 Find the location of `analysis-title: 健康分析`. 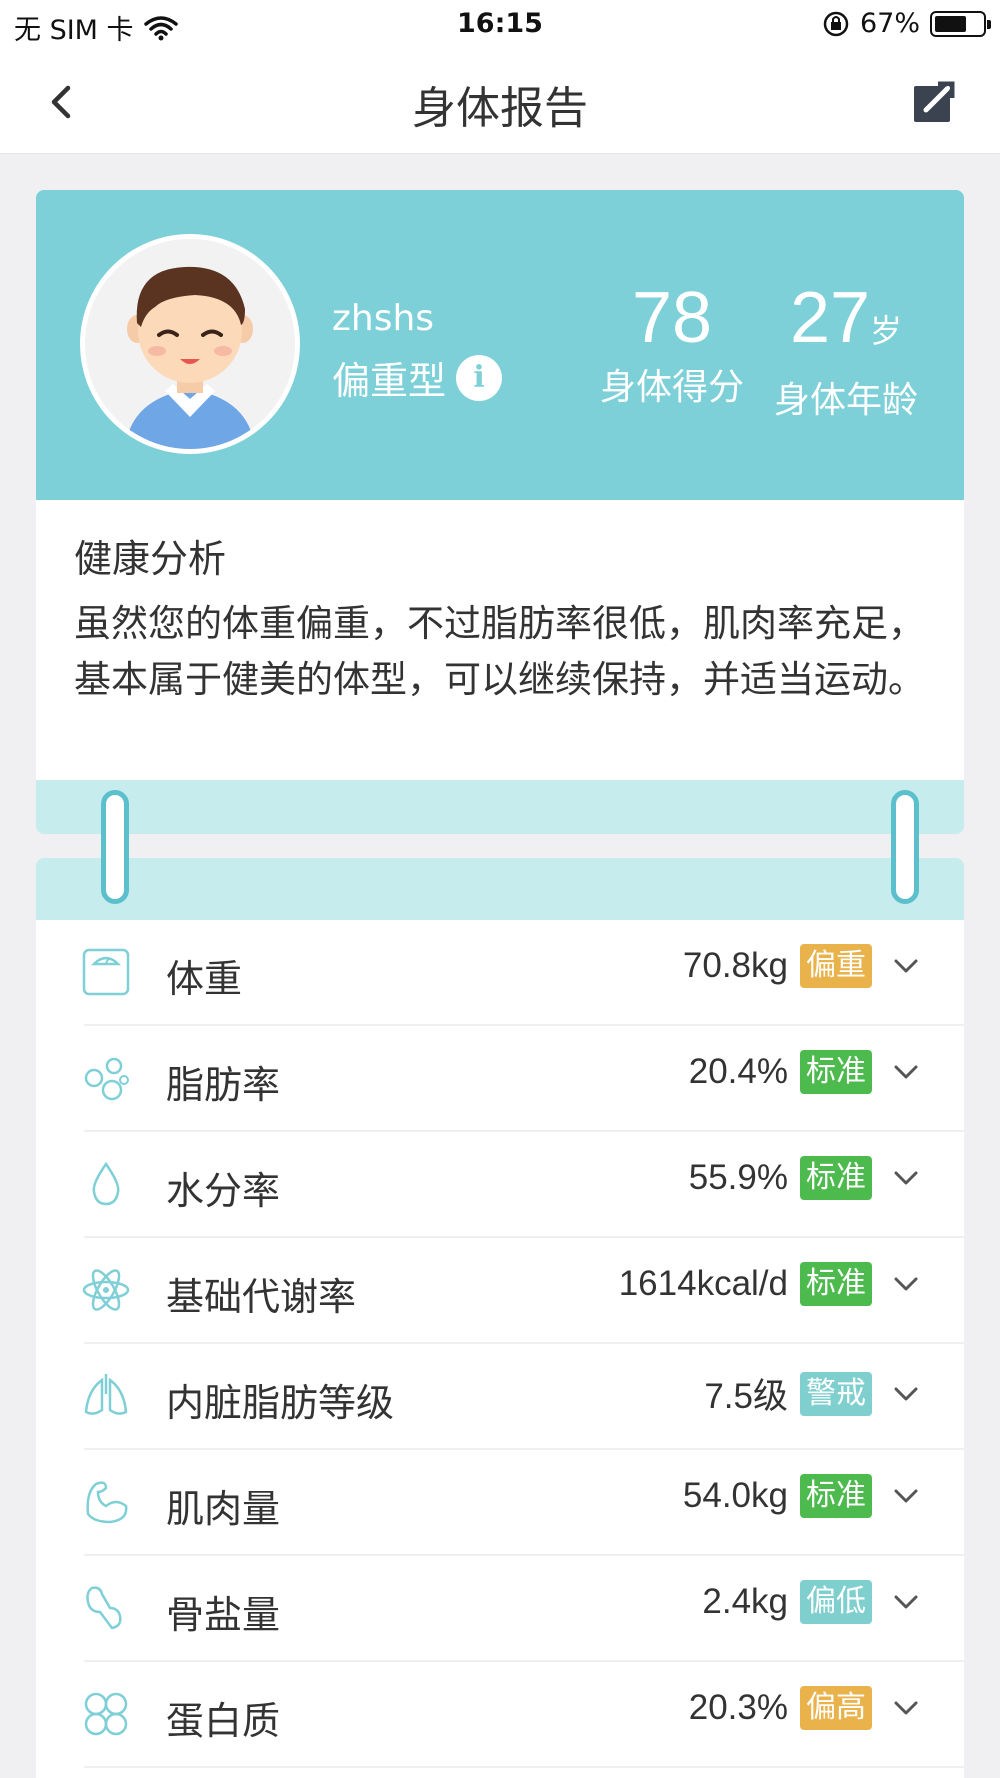

analysis-title: 健康分析 is located at coordinates (150, 559).